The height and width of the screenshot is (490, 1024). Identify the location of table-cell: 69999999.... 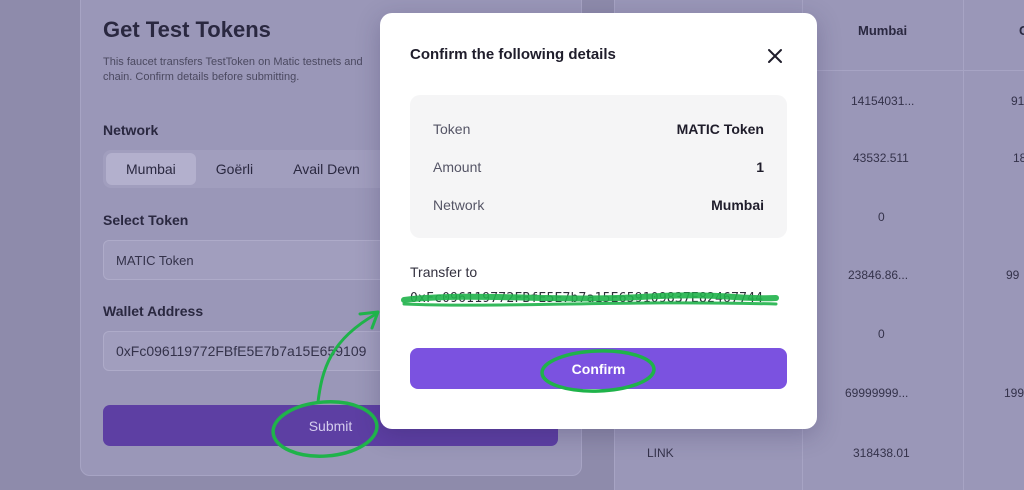
(877, 393).